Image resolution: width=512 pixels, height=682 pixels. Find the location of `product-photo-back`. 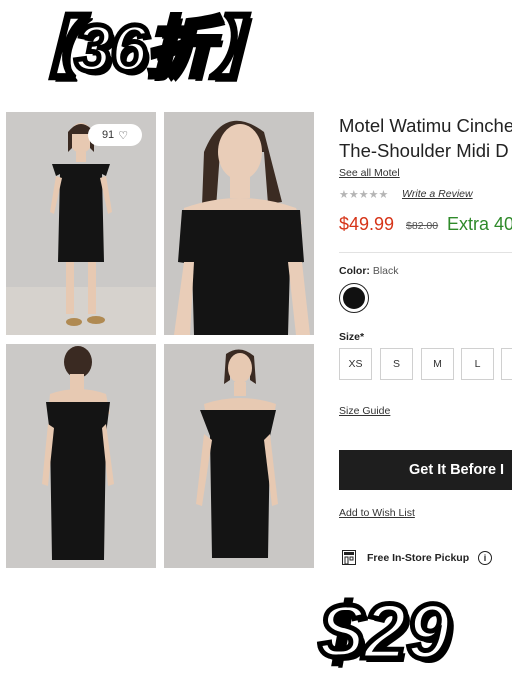

product-photo-back is located at coordinates (81, 456).